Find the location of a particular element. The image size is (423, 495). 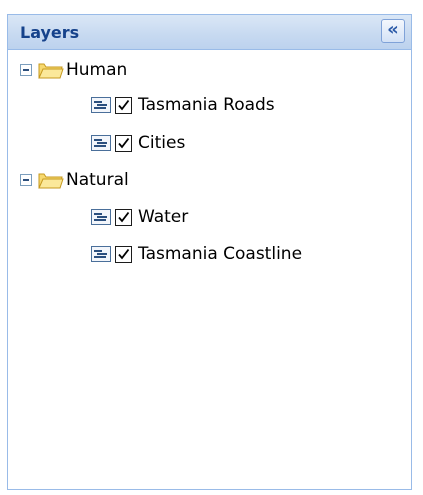

double-chevron-left-icon: « is located at coordinates (393, 29).